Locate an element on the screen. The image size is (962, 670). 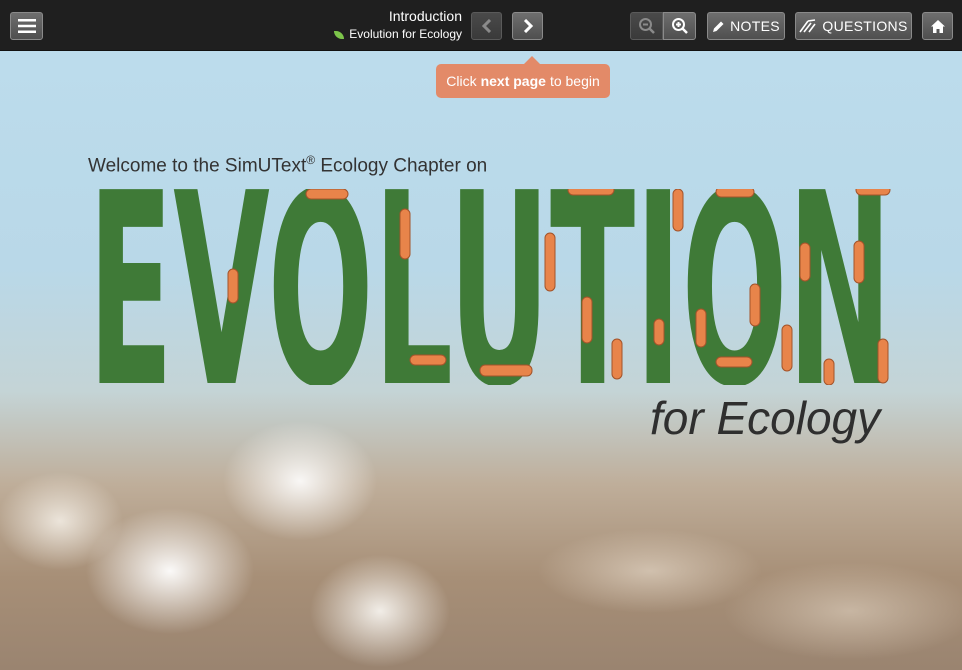
chapter-subtitle-text: Evolution for Ecology is located at coordinates (405, 34).